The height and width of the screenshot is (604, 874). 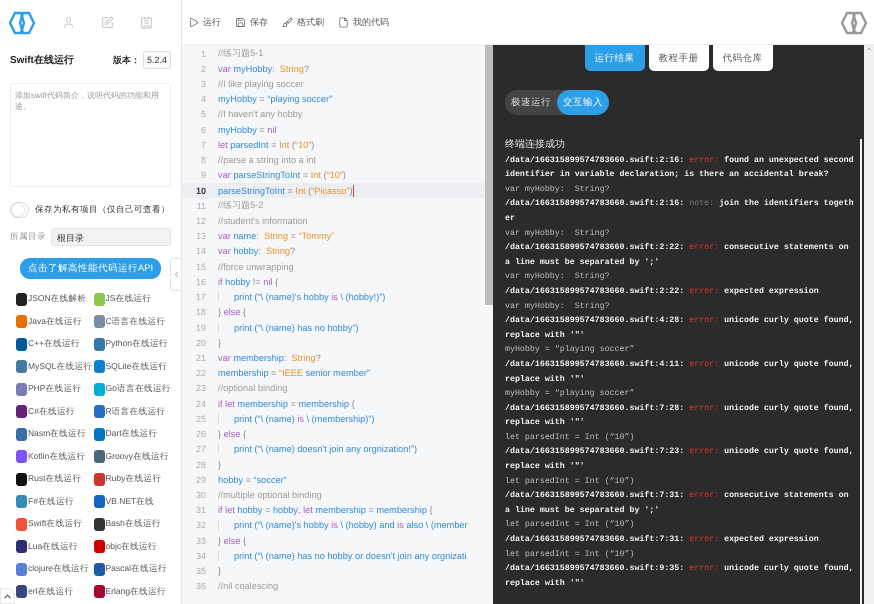 What do you see at coordinates (742, 58) in the screenshot?
I see `output-tab: 代码仓库` at bounding box center [742, 58].